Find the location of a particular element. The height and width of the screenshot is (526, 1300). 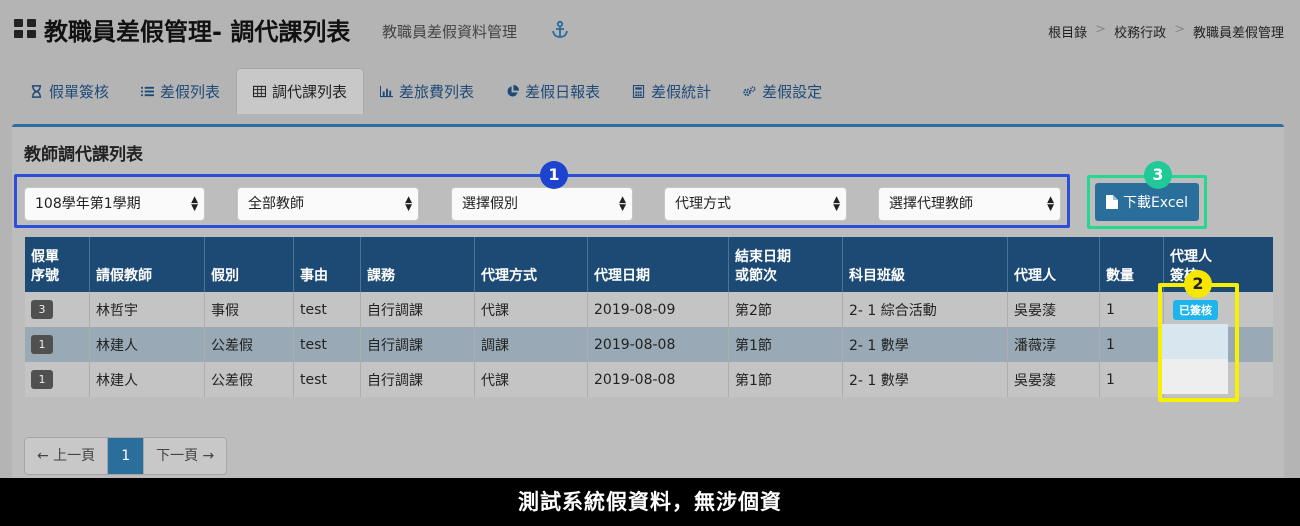

breadcrumb: 根目錄 > 校務行政 > 教職員差假管理 is located at coordinates (1166, 31).